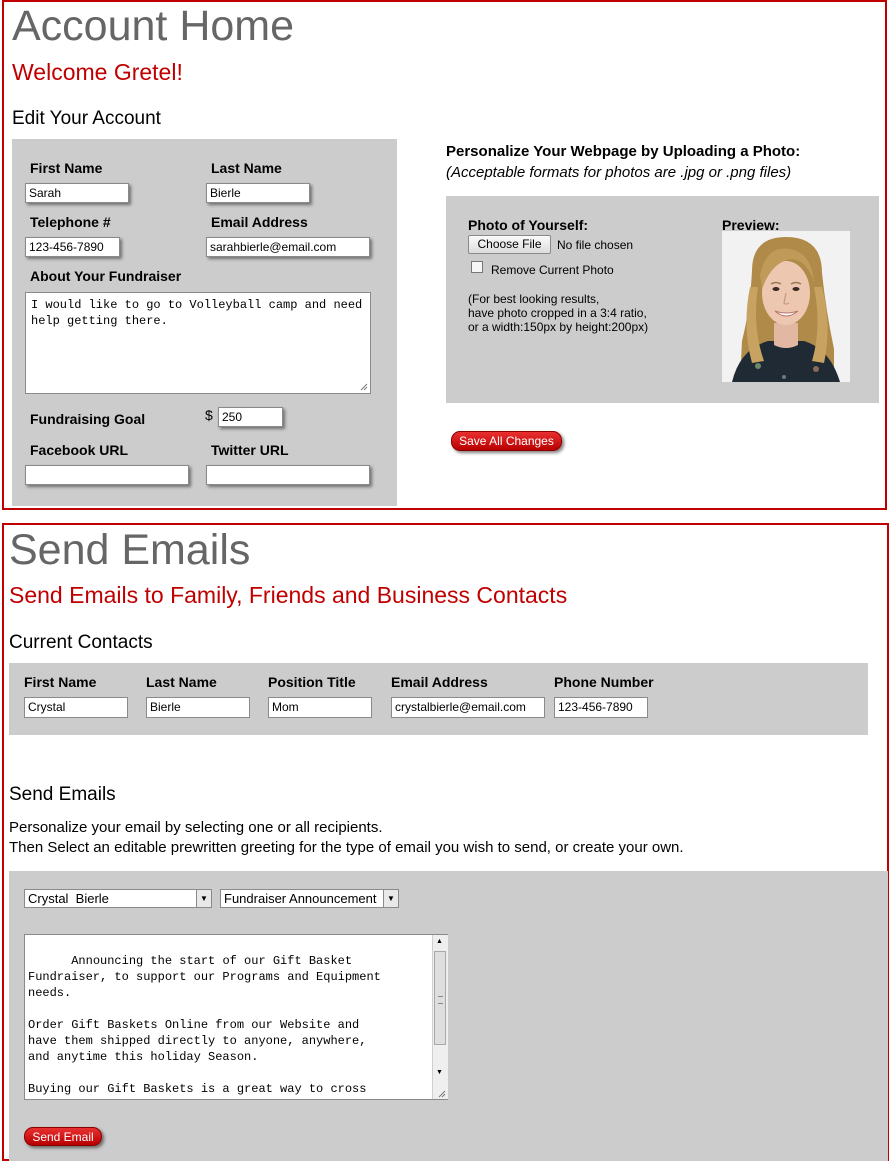  I want to click on welcome-message: Welcome Gretel!, so click(97, 72).